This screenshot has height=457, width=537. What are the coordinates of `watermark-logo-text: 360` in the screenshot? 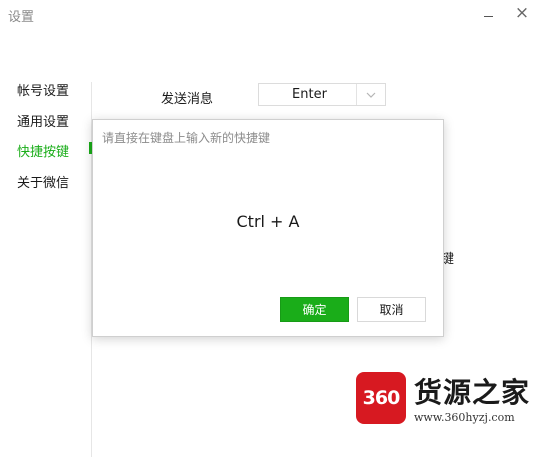 It's located at (381, 398).